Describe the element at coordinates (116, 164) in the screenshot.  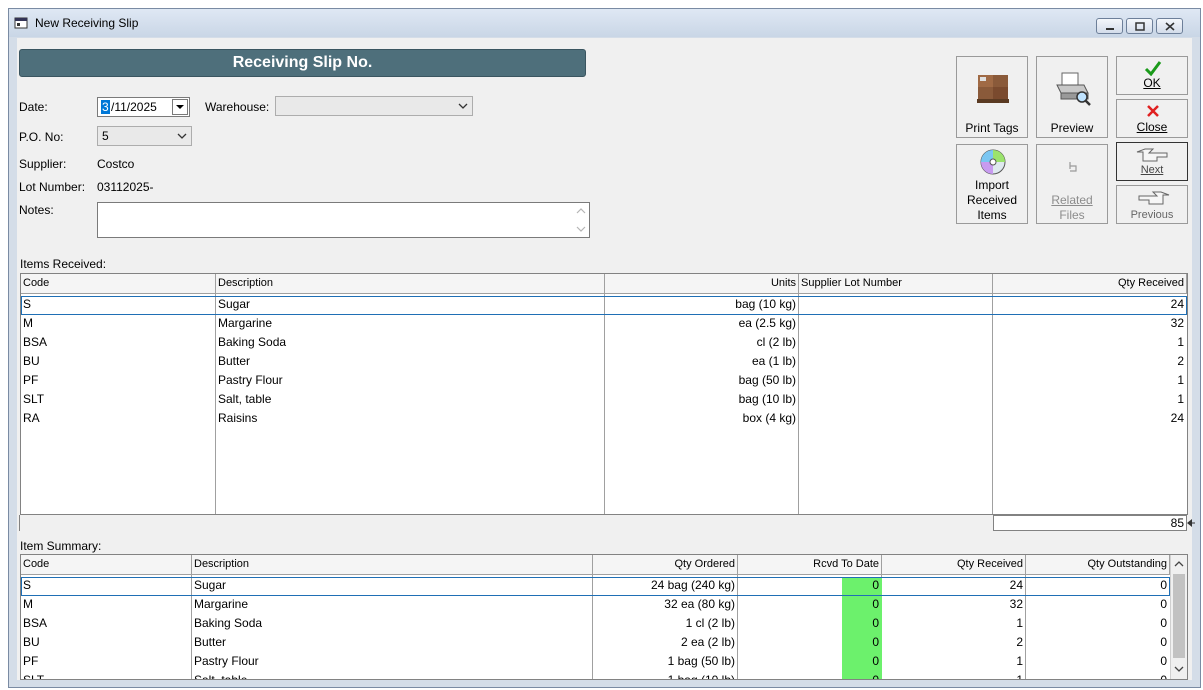
I see `supplier-value: Costco` at that location.